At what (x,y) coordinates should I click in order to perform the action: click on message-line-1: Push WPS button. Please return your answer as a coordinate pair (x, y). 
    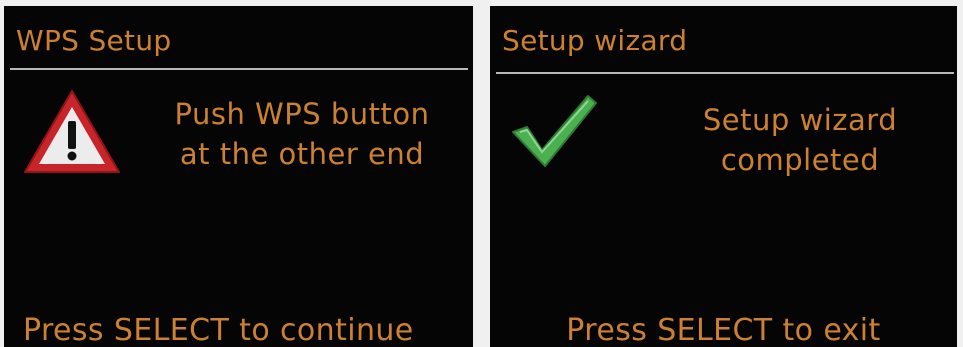
    Looking at the image, I should click on (302, 114).